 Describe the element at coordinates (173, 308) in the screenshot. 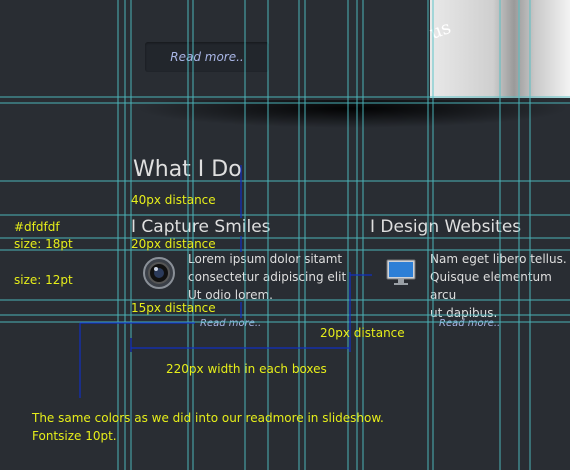

I see `annotation-15px: 15px distance` at that location.